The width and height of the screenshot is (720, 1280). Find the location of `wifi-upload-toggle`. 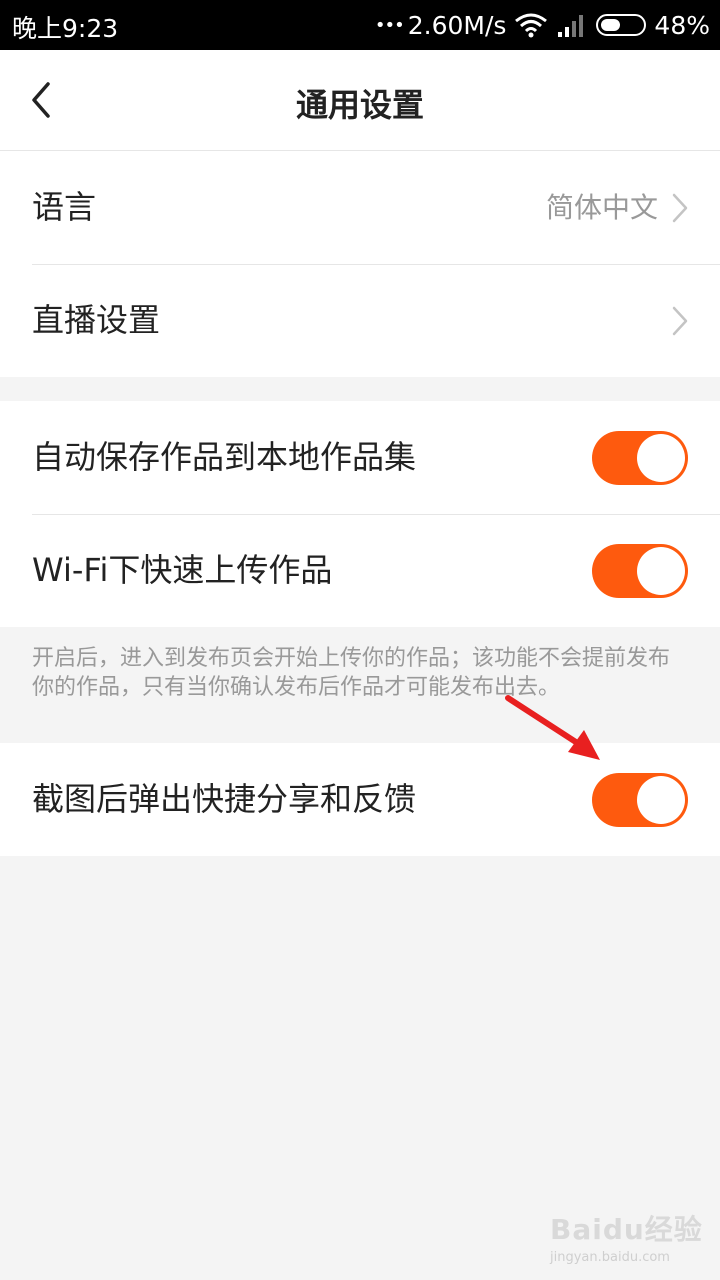

wifi-upload-toggle is located at coordinates (640, 571).